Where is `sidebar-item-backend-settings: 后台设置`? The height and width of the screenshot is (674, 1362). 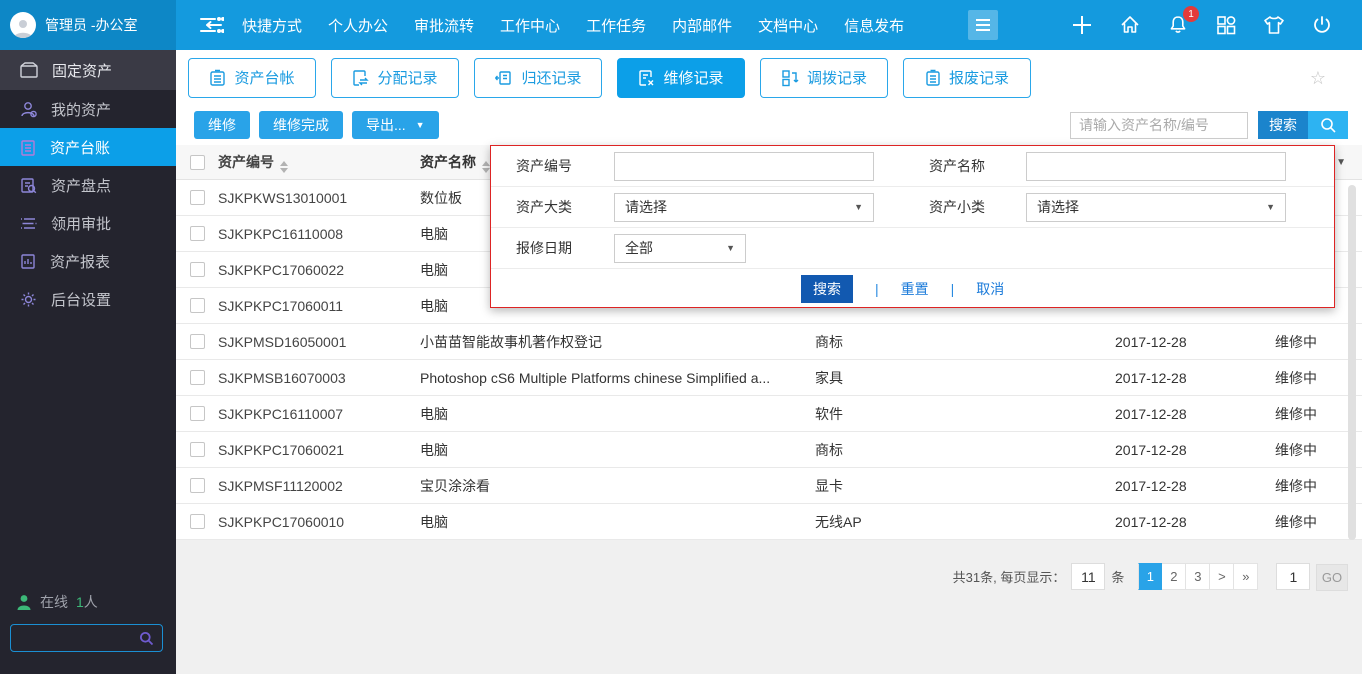
sidebar-item-backend-settings: 后台设置 is located at coordinates (88, 299).